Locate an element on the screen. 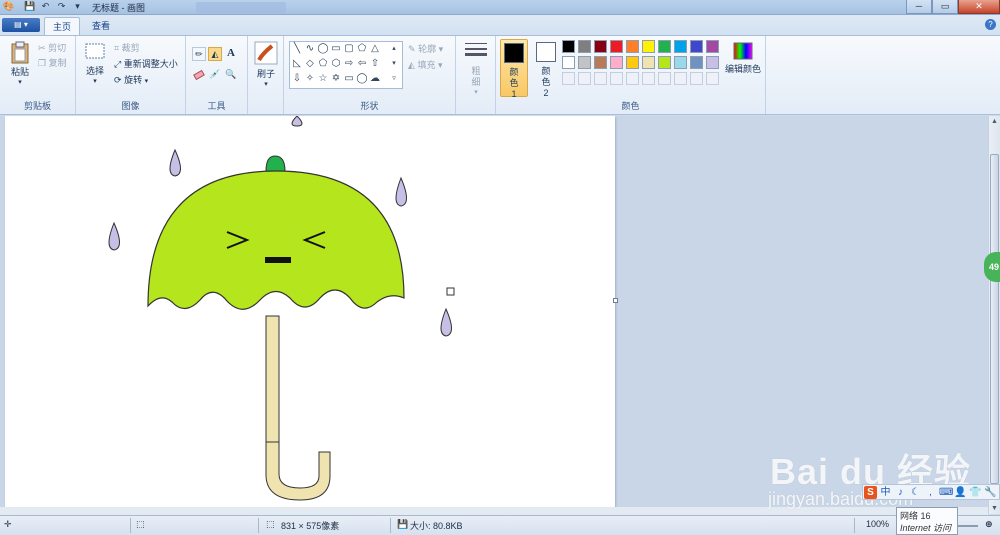 The height and width of the screenshot is (535, 1000). shape-oval-icon: ◯ is located at coordinates (323, 49).